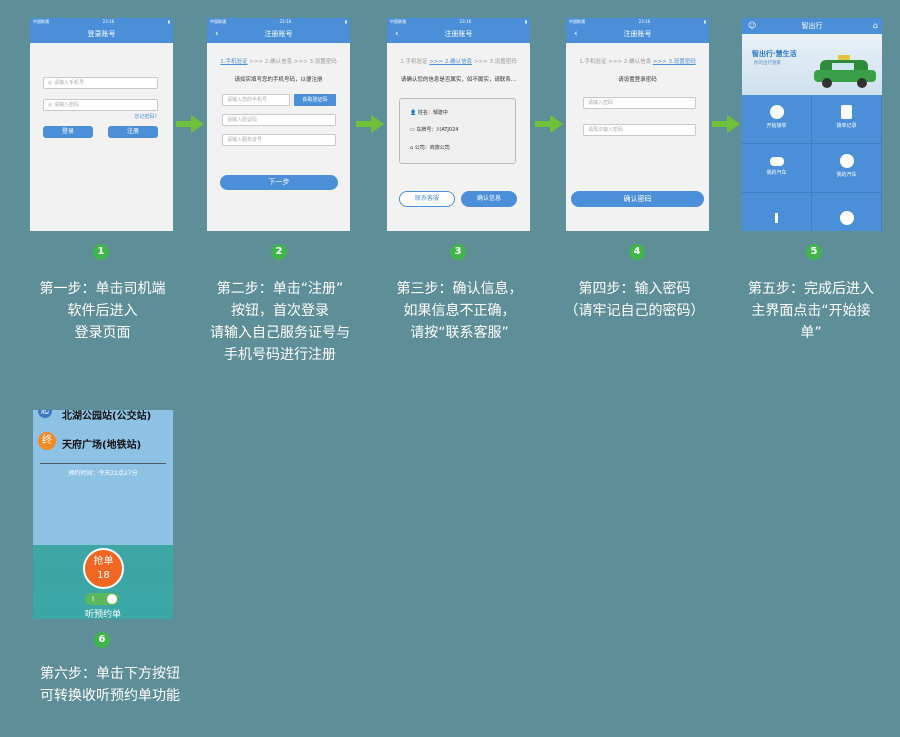  I want to click on step-badge-5: 5, so click(814, 252).